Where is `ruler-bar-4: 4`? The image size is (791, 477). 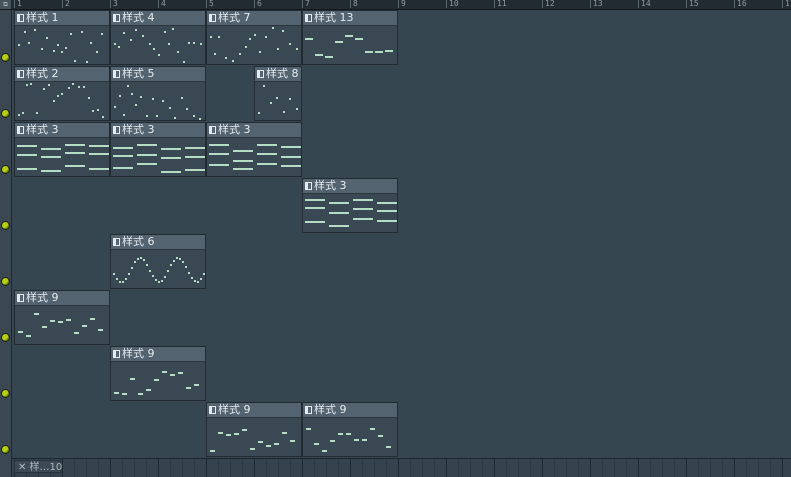
ruler-bar-4: 4 is located at coordinates (162, 4).